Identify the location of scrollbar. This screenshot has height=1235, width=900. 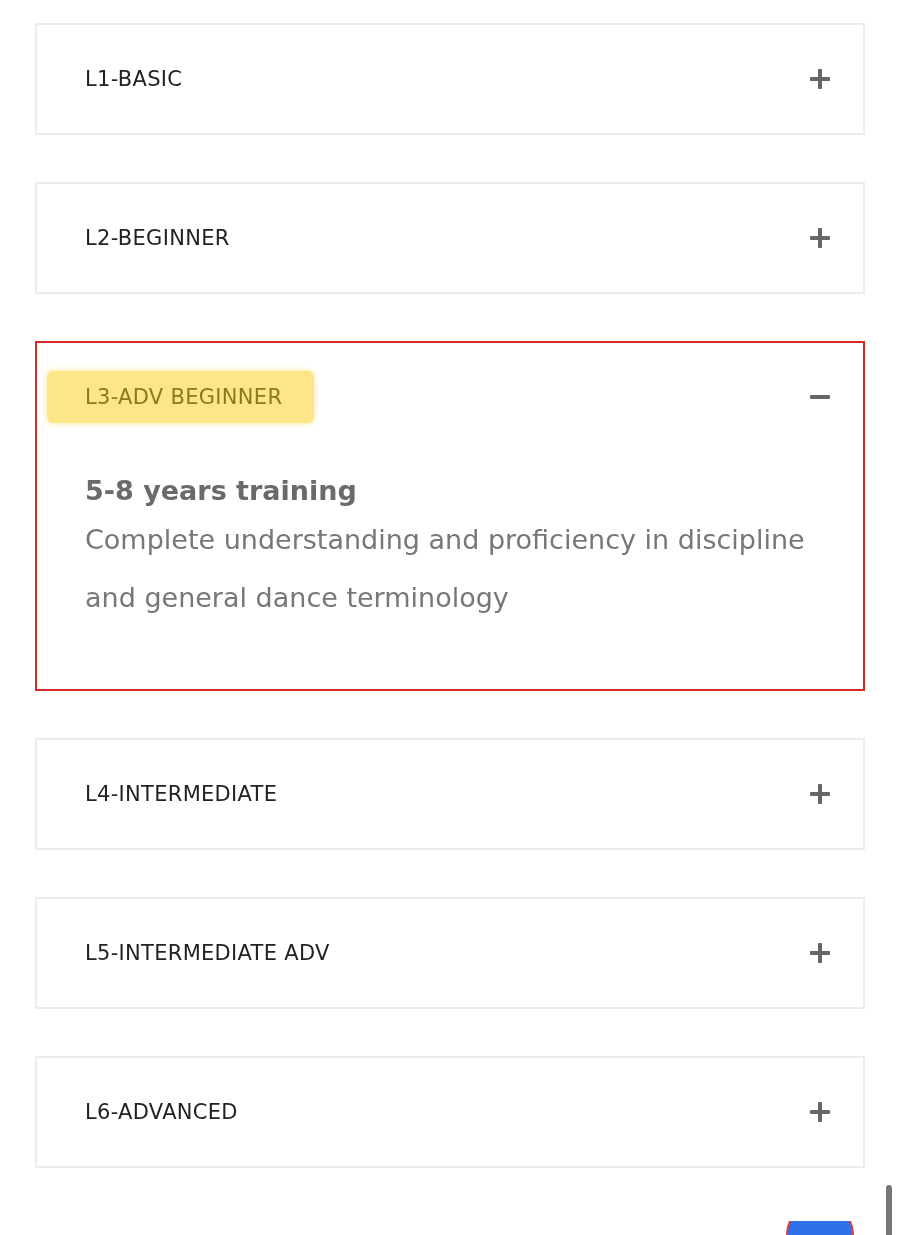
(889, 1210).